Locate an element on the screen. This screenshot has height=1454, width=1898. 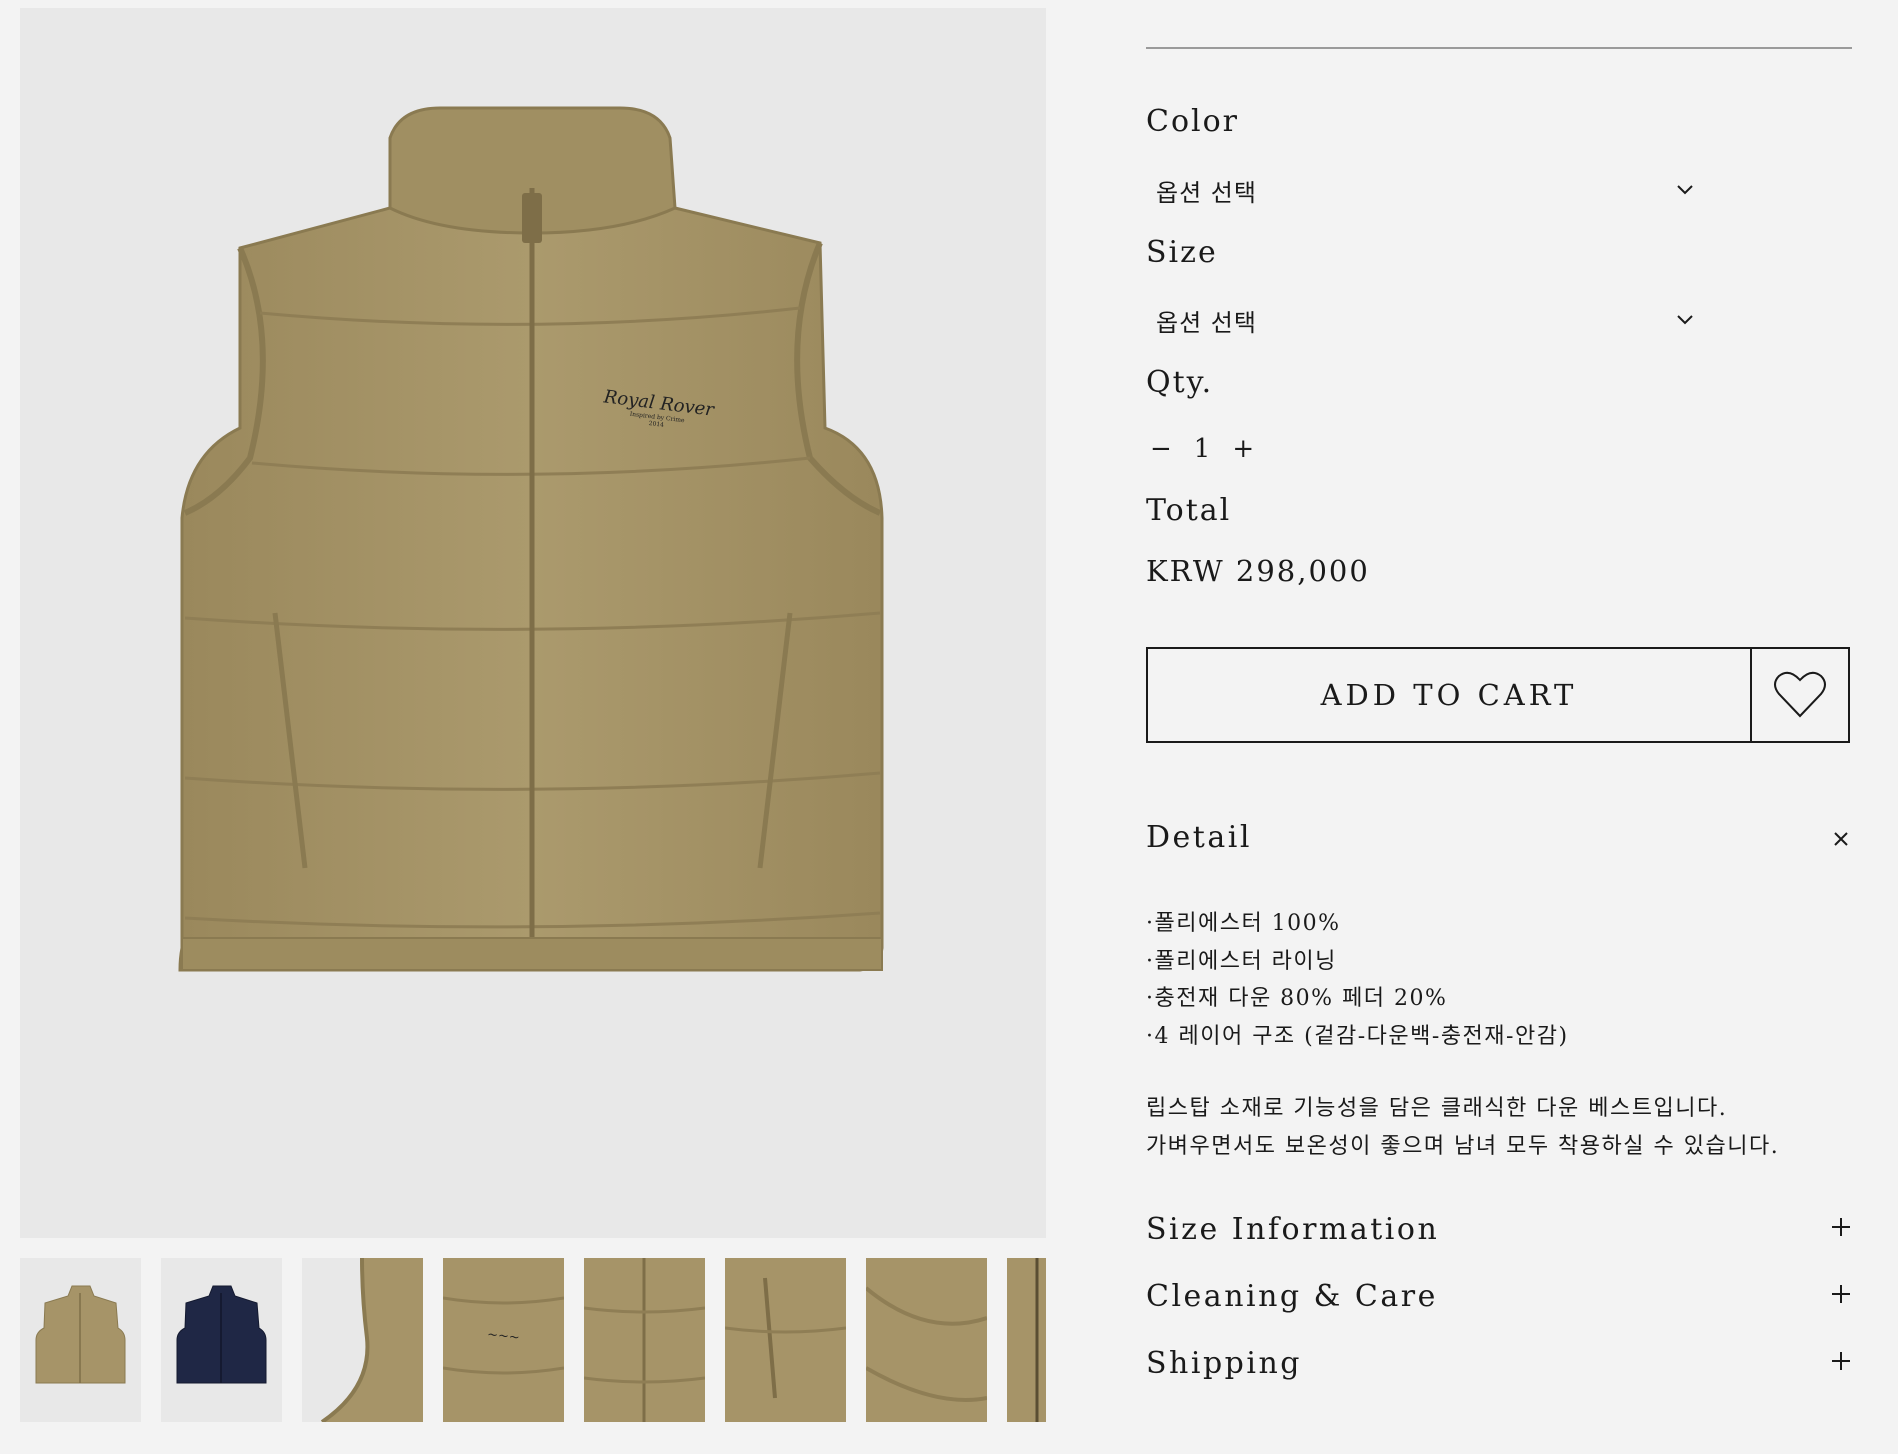
cart-actions: ADD TO CART is located at coordinates (1498, 695).